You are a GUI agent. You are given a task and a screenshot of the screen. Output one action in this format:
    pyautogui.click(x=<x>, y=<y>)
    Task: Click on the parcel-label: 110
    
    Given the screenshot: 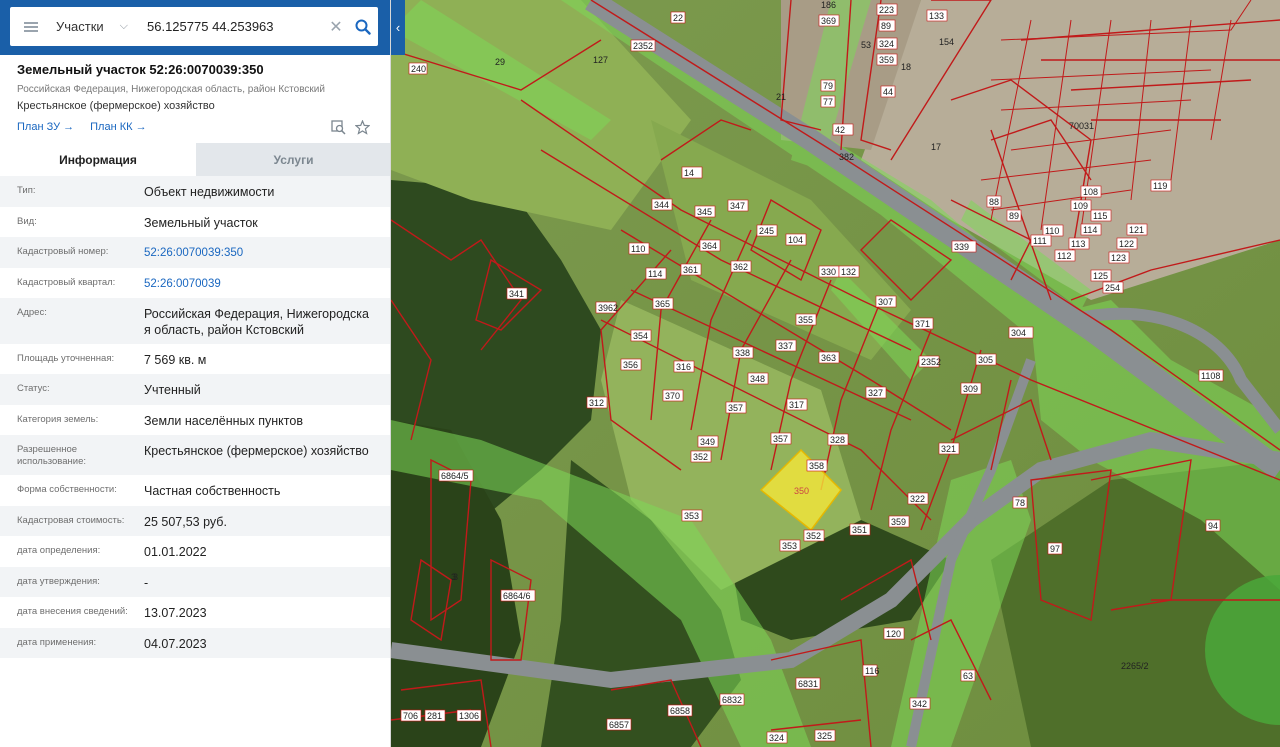 What is the action you would take?
    pyautogui.click(x=639, y=248)
    